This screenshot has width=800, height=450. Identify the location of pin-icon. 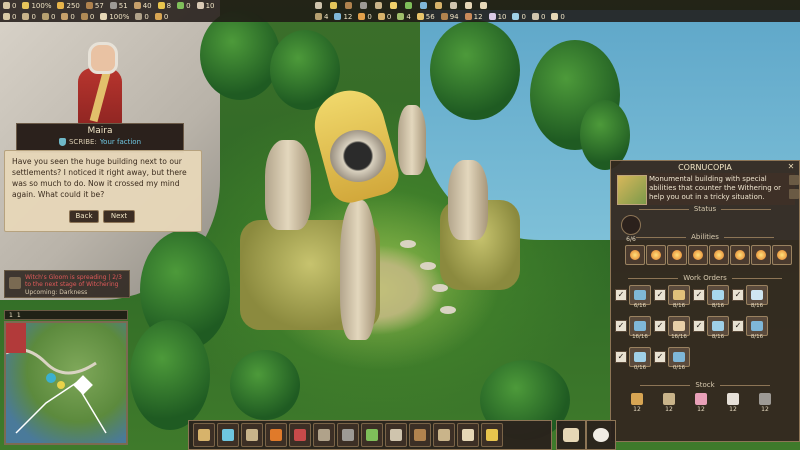
(794, 180).